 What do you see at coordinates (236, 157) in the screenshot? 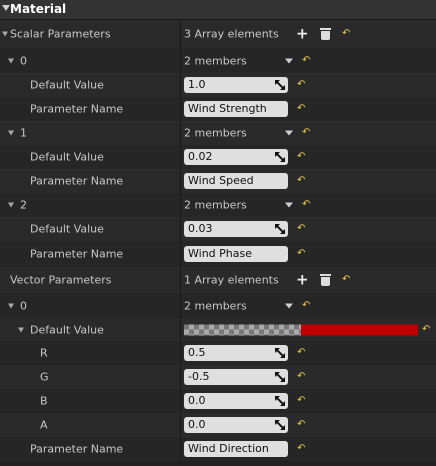
I see `default-value-input: 0.02` at bounding box center [236, 157].